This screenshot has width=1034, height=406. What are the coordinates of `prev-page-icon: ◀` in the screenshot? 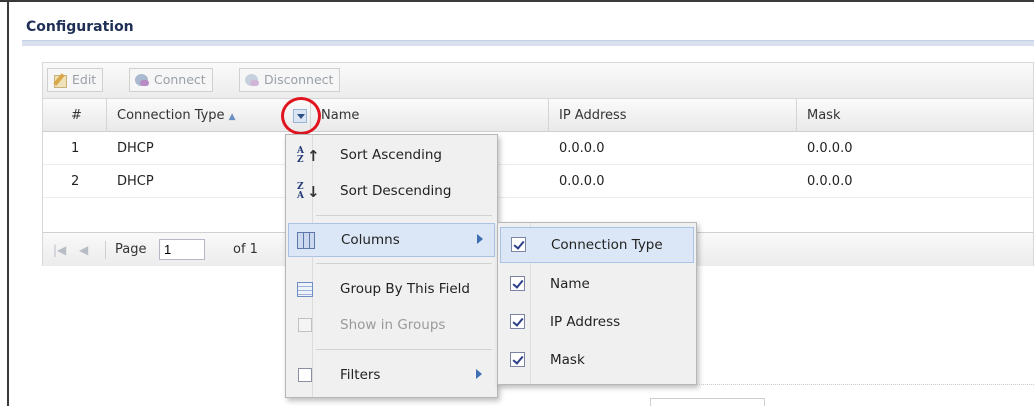 It's located at (83, 250).